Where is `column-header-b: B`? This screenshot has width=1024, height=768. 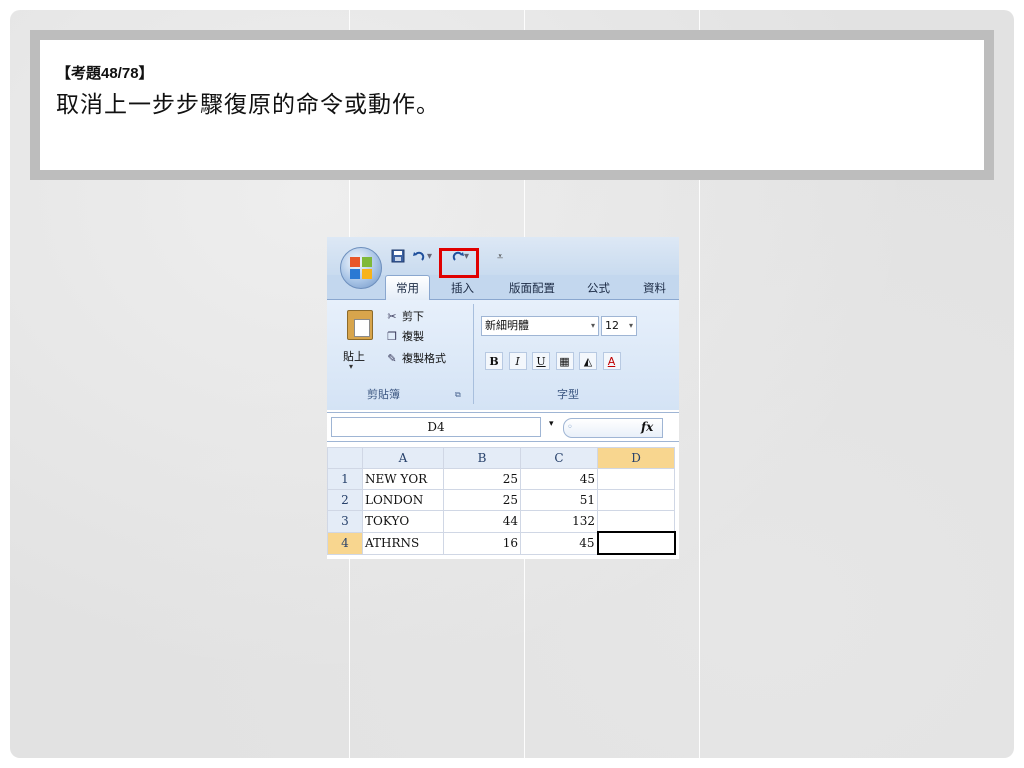 column-header-b: B is located at coordinates (482, 458).